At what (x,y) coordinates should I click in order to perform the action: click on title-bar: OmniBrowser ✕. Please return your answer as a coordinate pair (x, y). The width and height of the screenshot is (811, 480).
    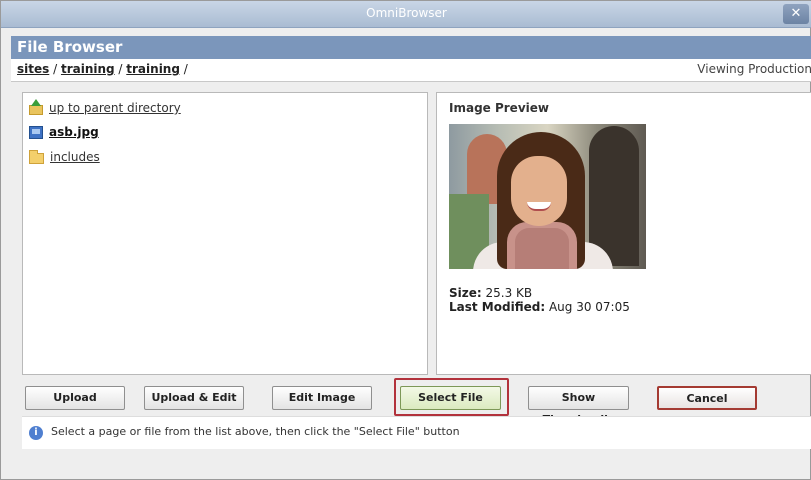
    Looking at the image, I should click on (406, 14).